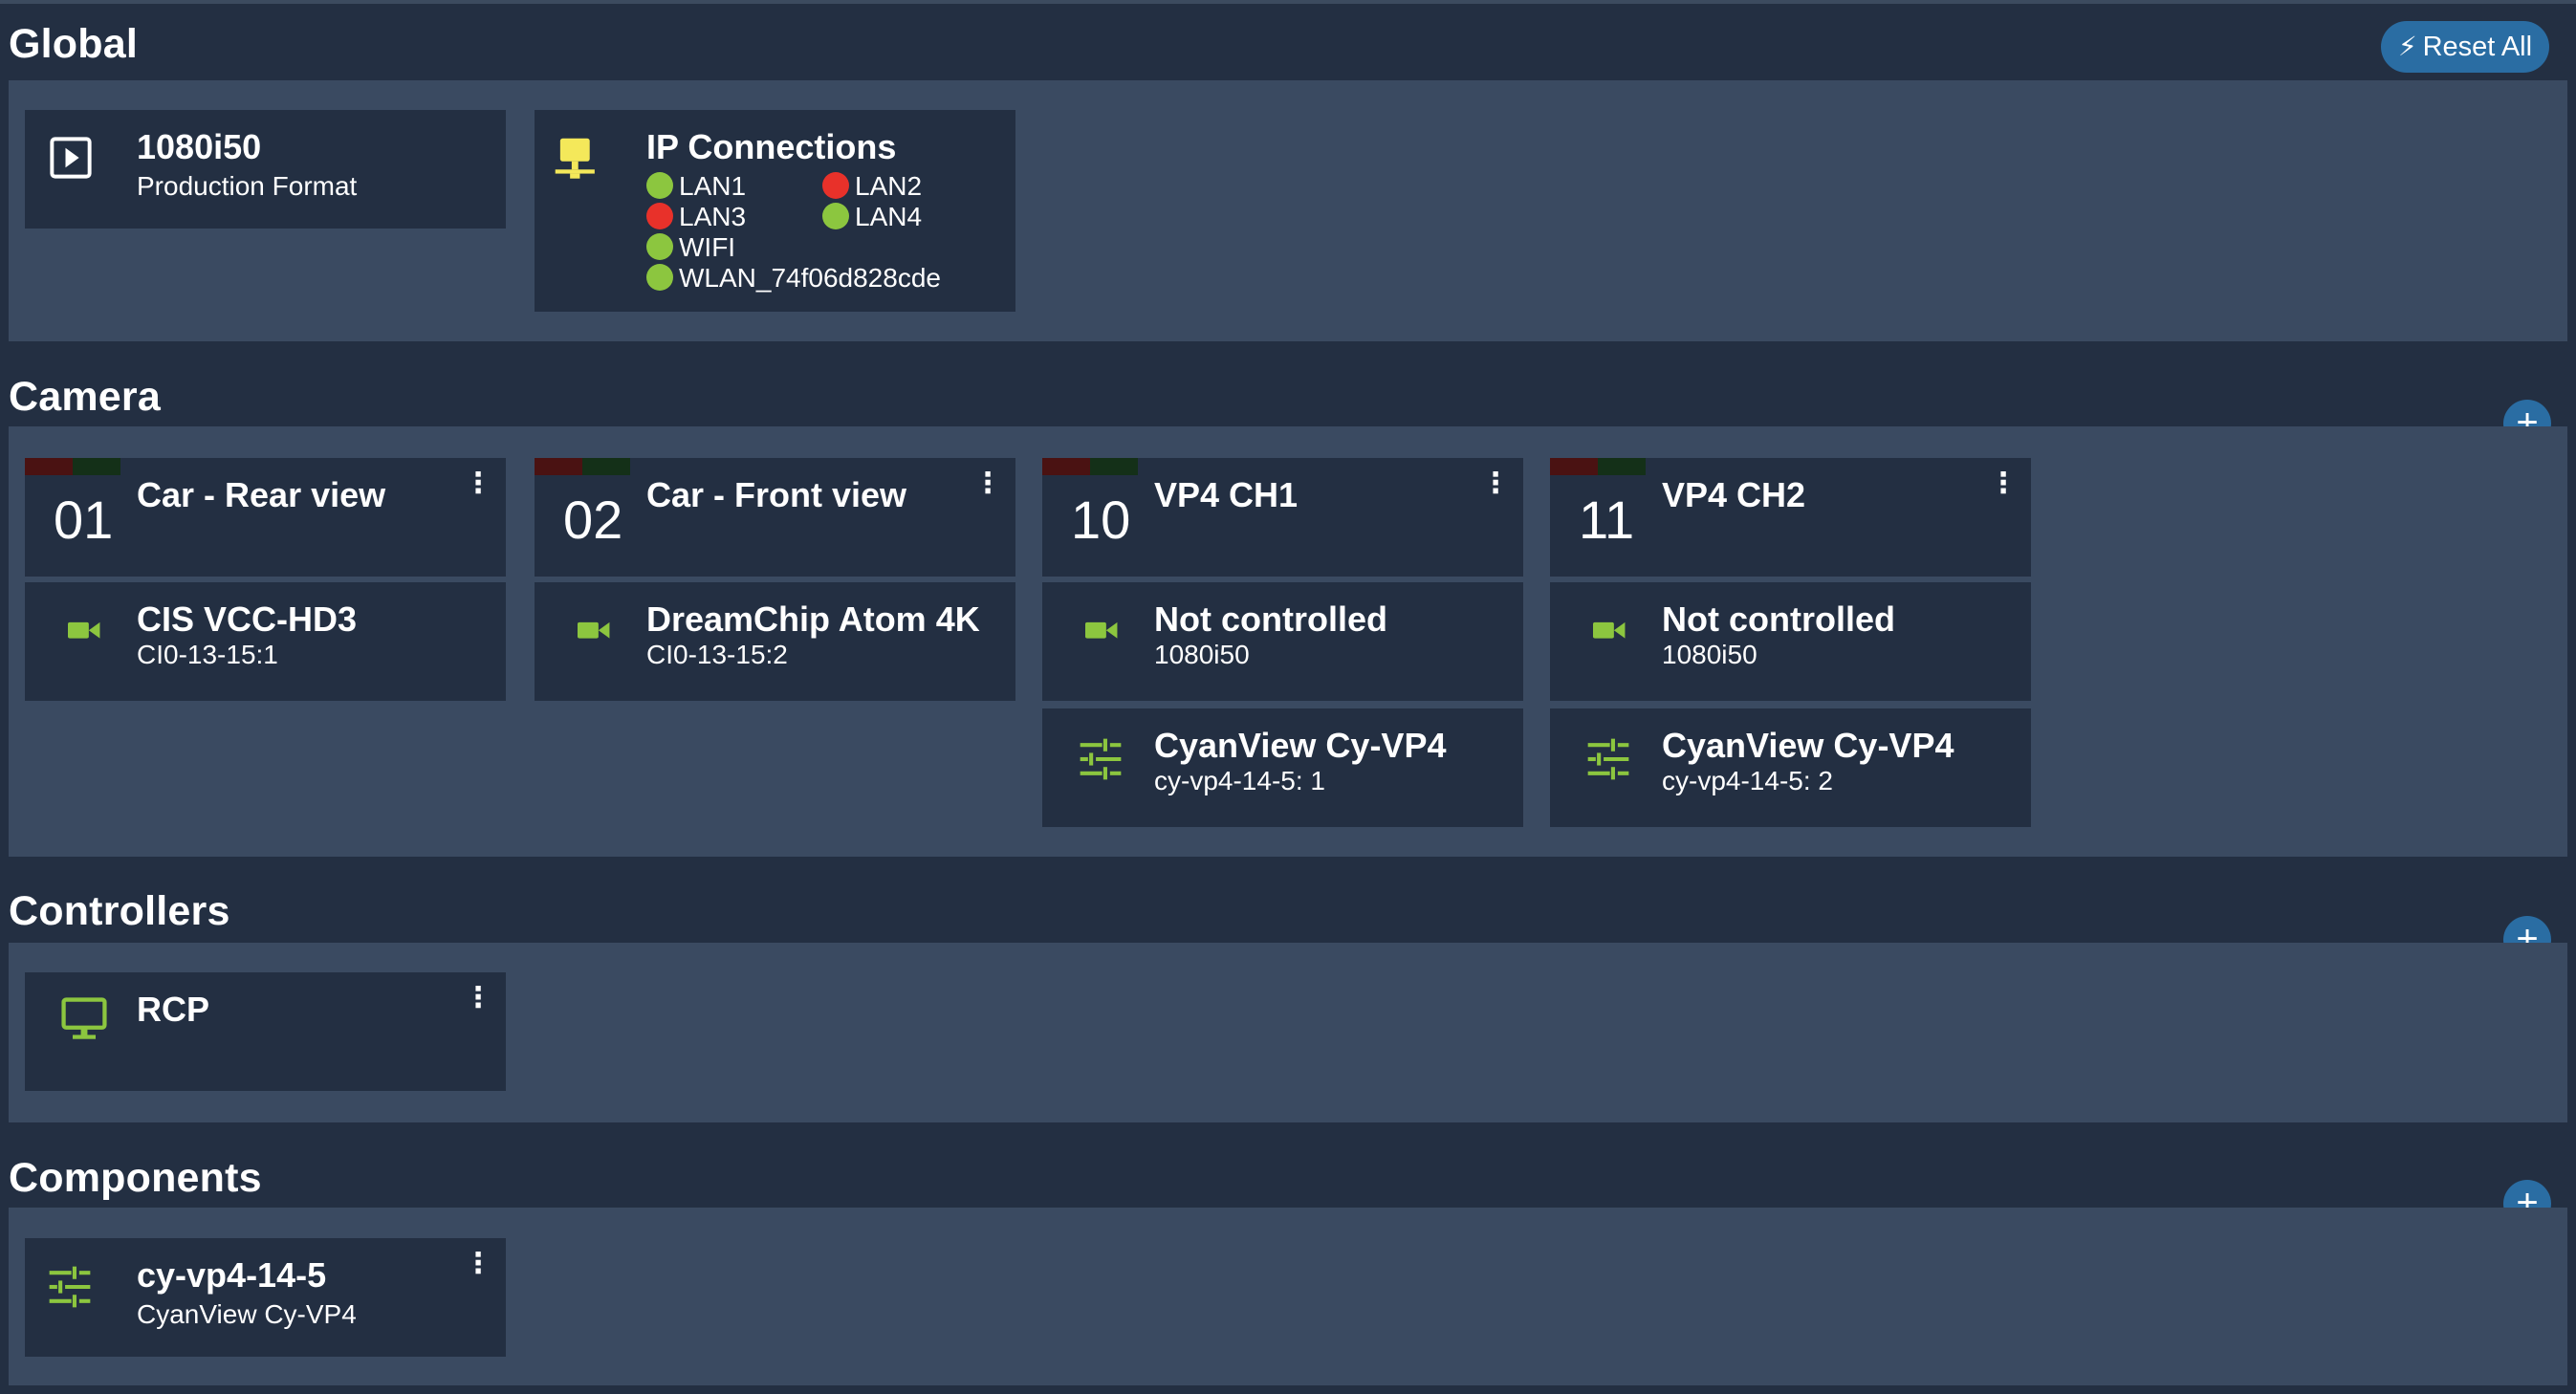 This screenshot has width=2576, height=1394. What do you see at coordinates (776, 495) in the screenshot?
I see `camera-name: Car - Front view` at bounding box center [776, 495].